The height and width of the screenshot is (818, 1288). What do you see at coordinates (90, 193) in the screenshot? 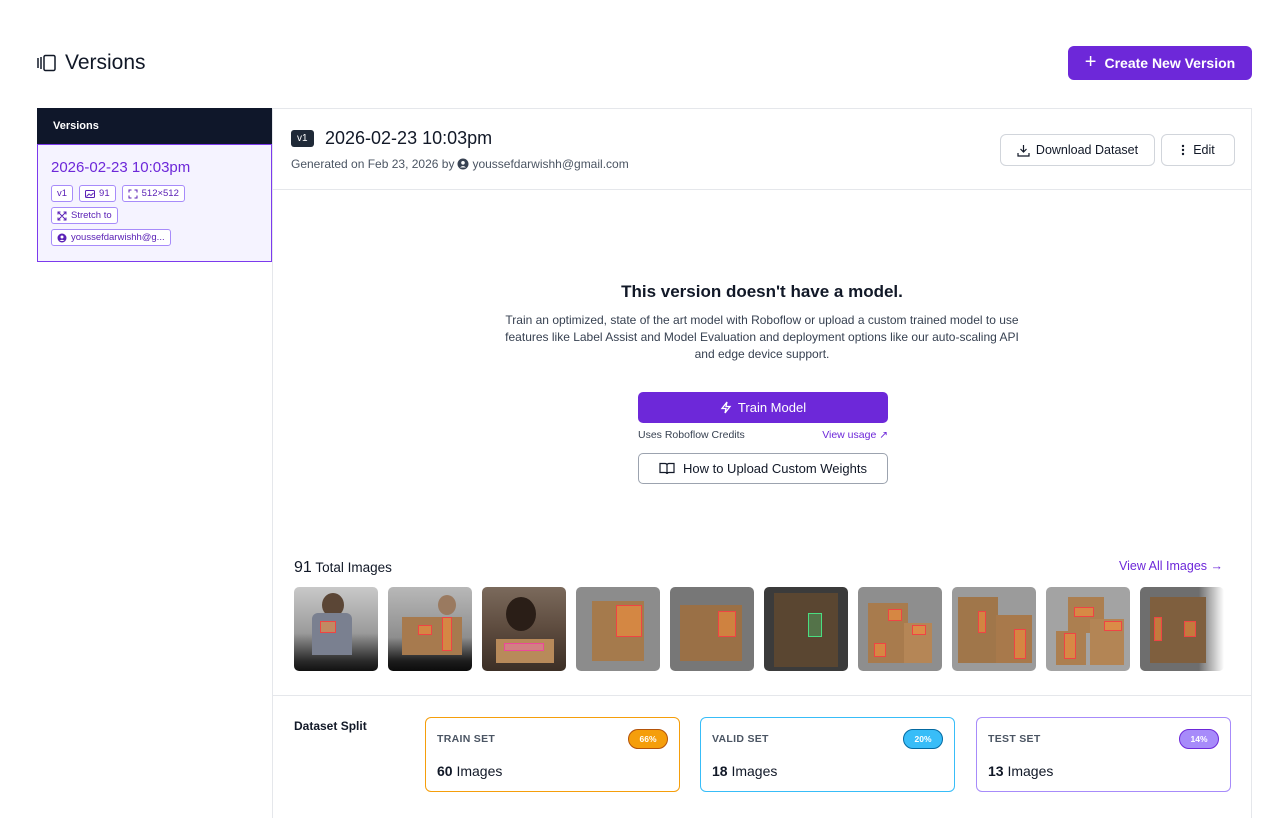
I see `image-icon` at bounding box center [90, 193].